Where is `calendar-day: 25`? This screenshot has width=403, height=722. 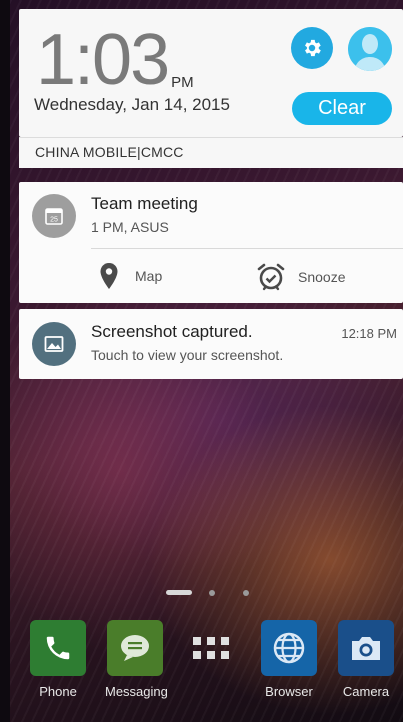 calendar-day: 25 is located at coordinates (54, 220).